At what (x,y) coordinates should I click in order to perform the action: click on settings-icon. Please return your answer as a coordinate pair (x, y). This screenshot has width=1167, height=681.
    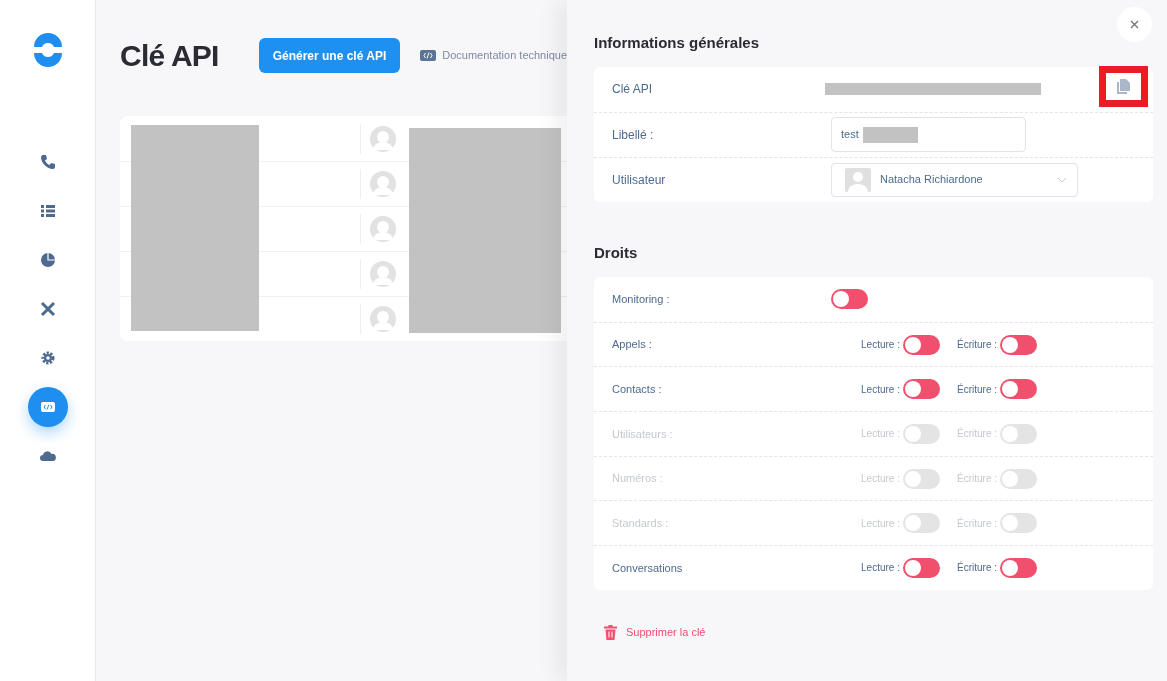
    Looking at the image, I should click on (47, 358).